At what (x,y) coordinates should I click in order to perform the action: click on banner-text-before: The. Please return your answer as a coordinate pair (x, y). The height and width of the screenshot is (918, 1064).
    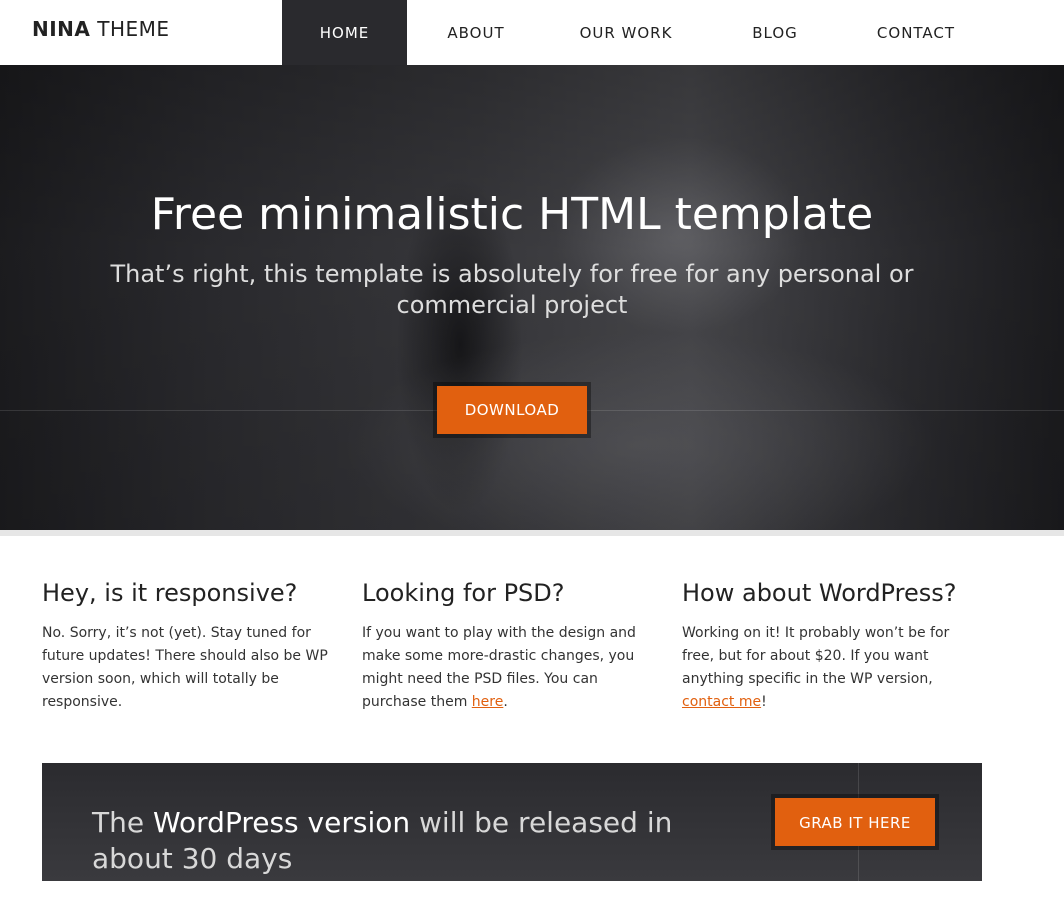
    Looking at the image, I should click on (122, 822).